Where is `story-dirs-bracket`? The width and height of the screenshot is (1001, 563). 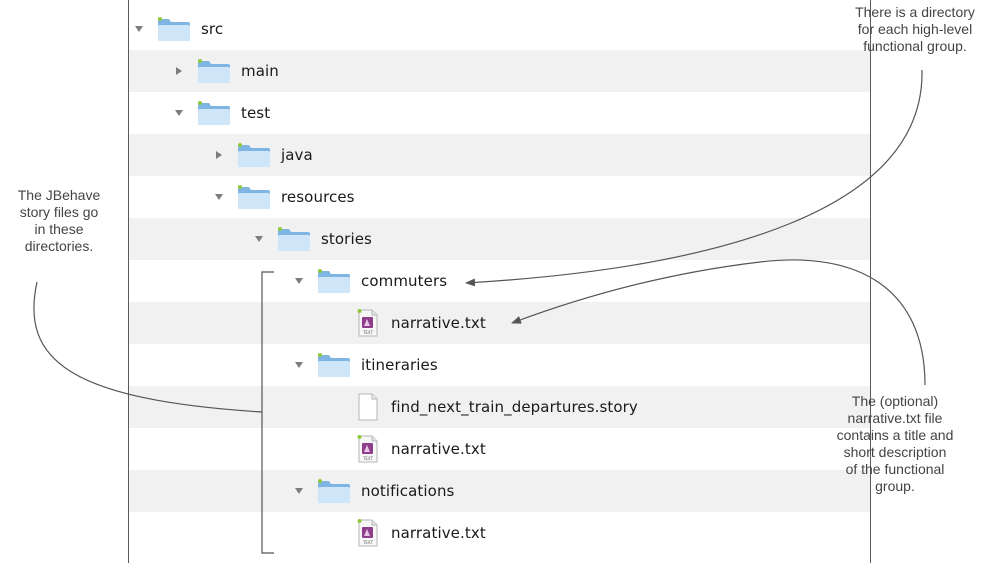
story-dirs-bracket is located at coordinates (267, 412).